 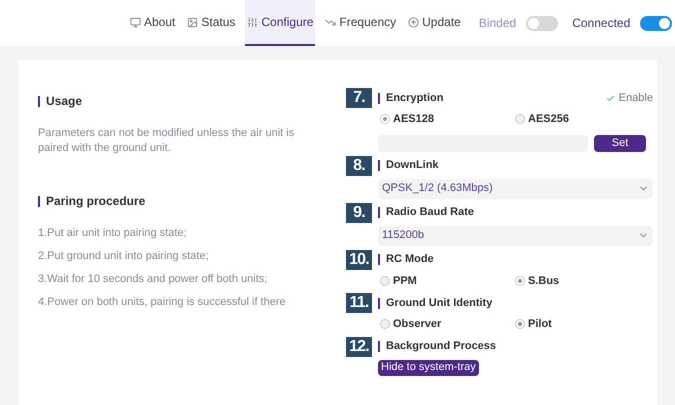 I want to click on section-title: Ground Unit Identity, so click(x=439, y=303).